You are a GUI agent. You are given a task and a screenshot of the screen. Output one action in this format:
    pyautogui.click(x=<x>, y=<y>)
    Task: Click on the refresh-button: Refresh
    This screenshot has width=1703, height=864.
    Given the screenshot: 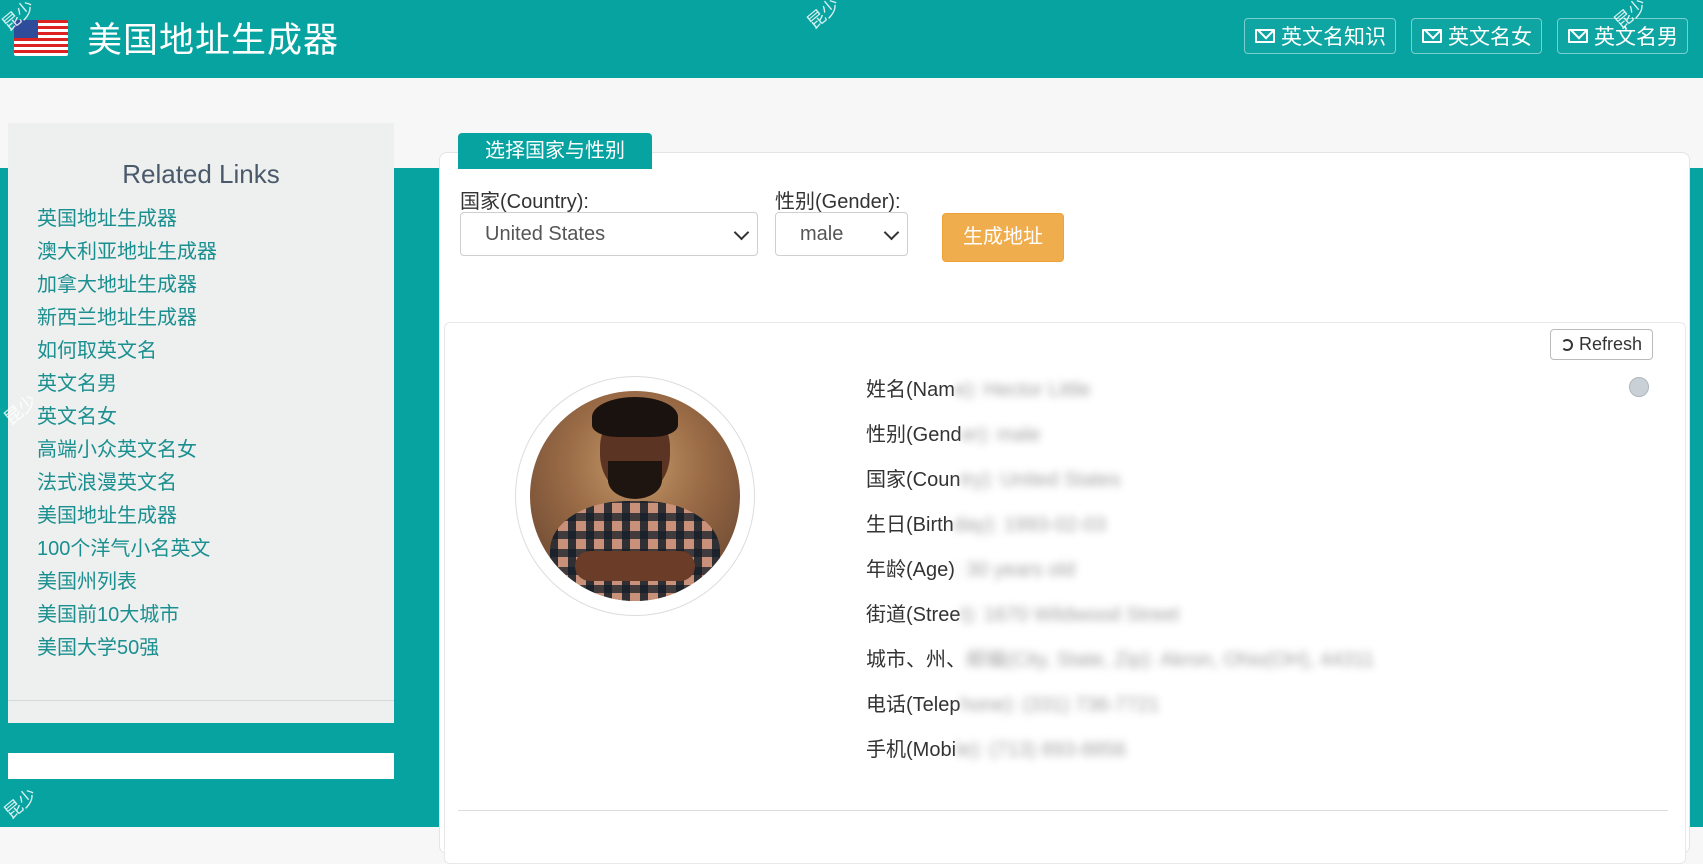 What is the action you would take?
    pyautogui.click(x=1601, y=344)
    